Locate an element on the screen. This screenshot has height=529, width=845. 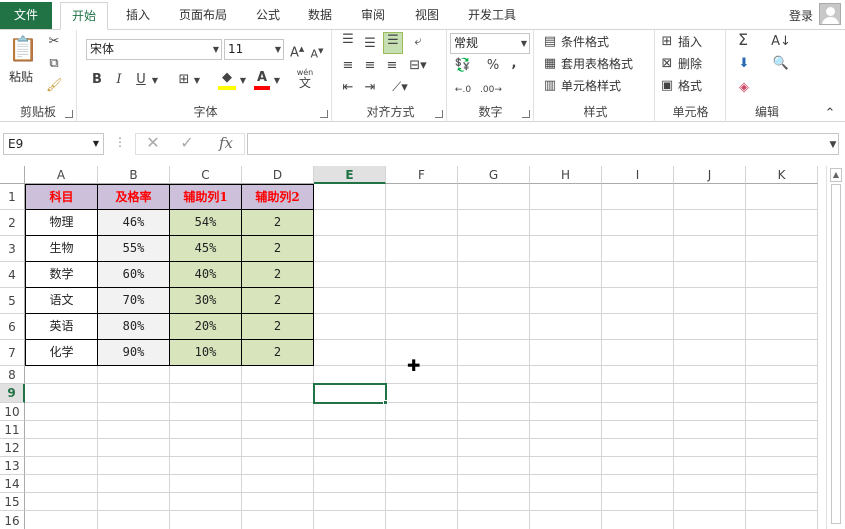
cell-g8 is located at coordinates (494, 375).